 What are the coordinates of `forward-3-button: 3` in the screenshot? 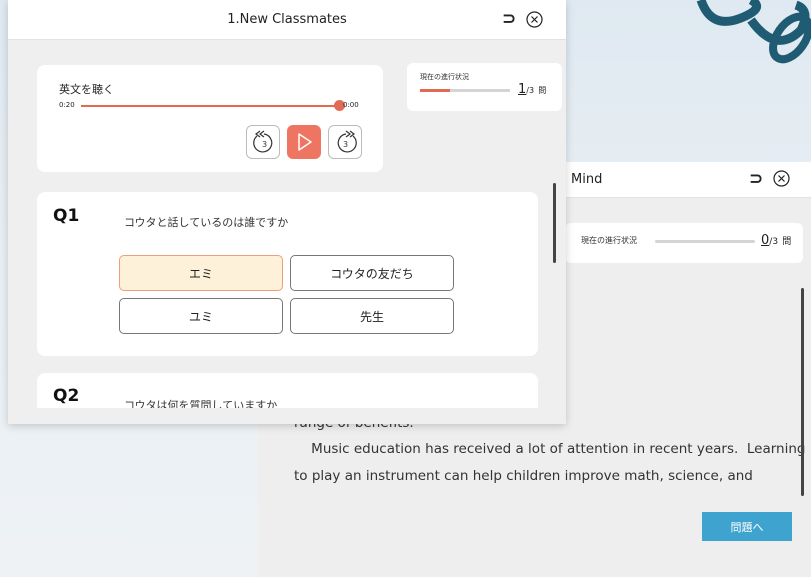 It's located at (345, 142).